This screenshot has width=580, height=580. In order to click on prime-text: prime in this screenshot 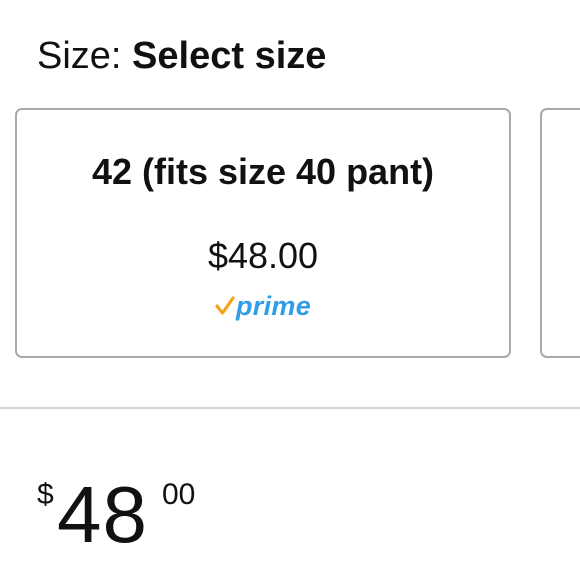, I will do `click(274, 306)`.